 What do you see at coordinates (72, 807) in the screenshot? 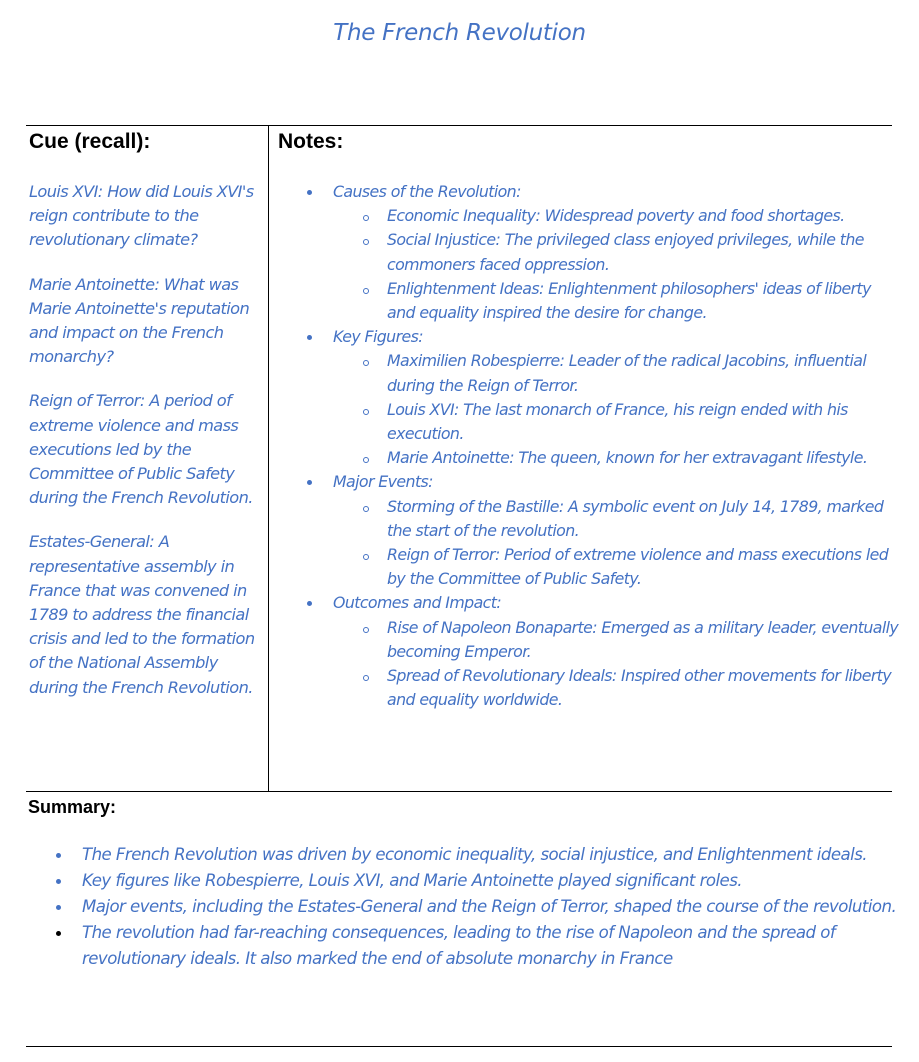
I see `summary-heading: Summary:` at bounding box center [72, 807].